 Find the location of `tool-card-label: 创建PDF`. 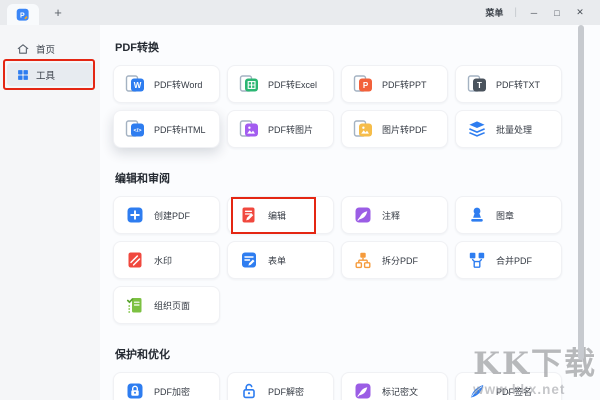

tool-card-label: 创建PDF is located at coordinates (172, 215).